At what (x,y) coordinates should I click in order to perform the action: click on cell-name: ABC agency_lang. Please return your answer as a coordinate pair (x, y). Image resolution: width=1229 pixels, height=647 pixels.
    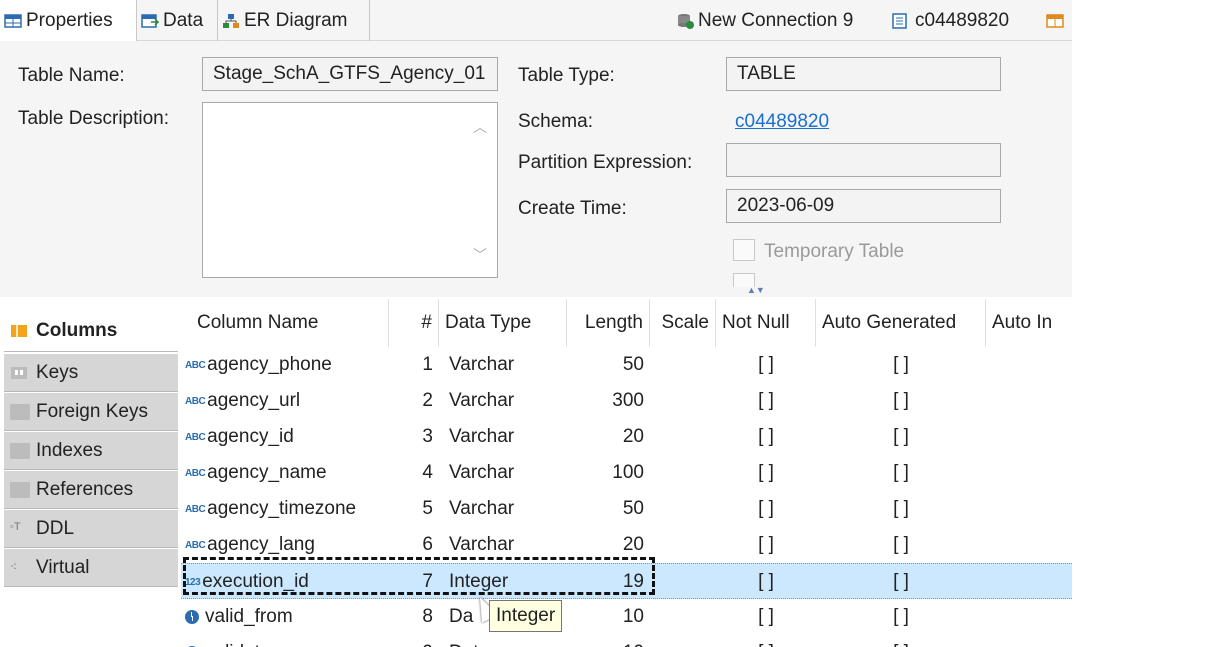
    Looking at the image, I should click on (285, 545).